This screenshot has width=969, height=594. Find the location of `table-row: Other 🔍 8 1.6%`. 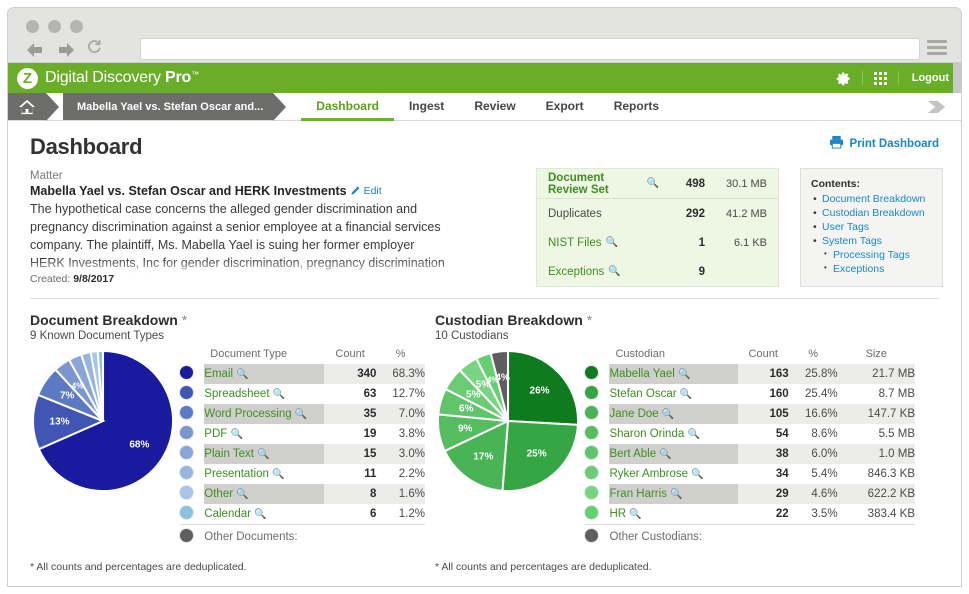

table-row: Other 🔍 8 1.6% is located at coordinates (302, 494).